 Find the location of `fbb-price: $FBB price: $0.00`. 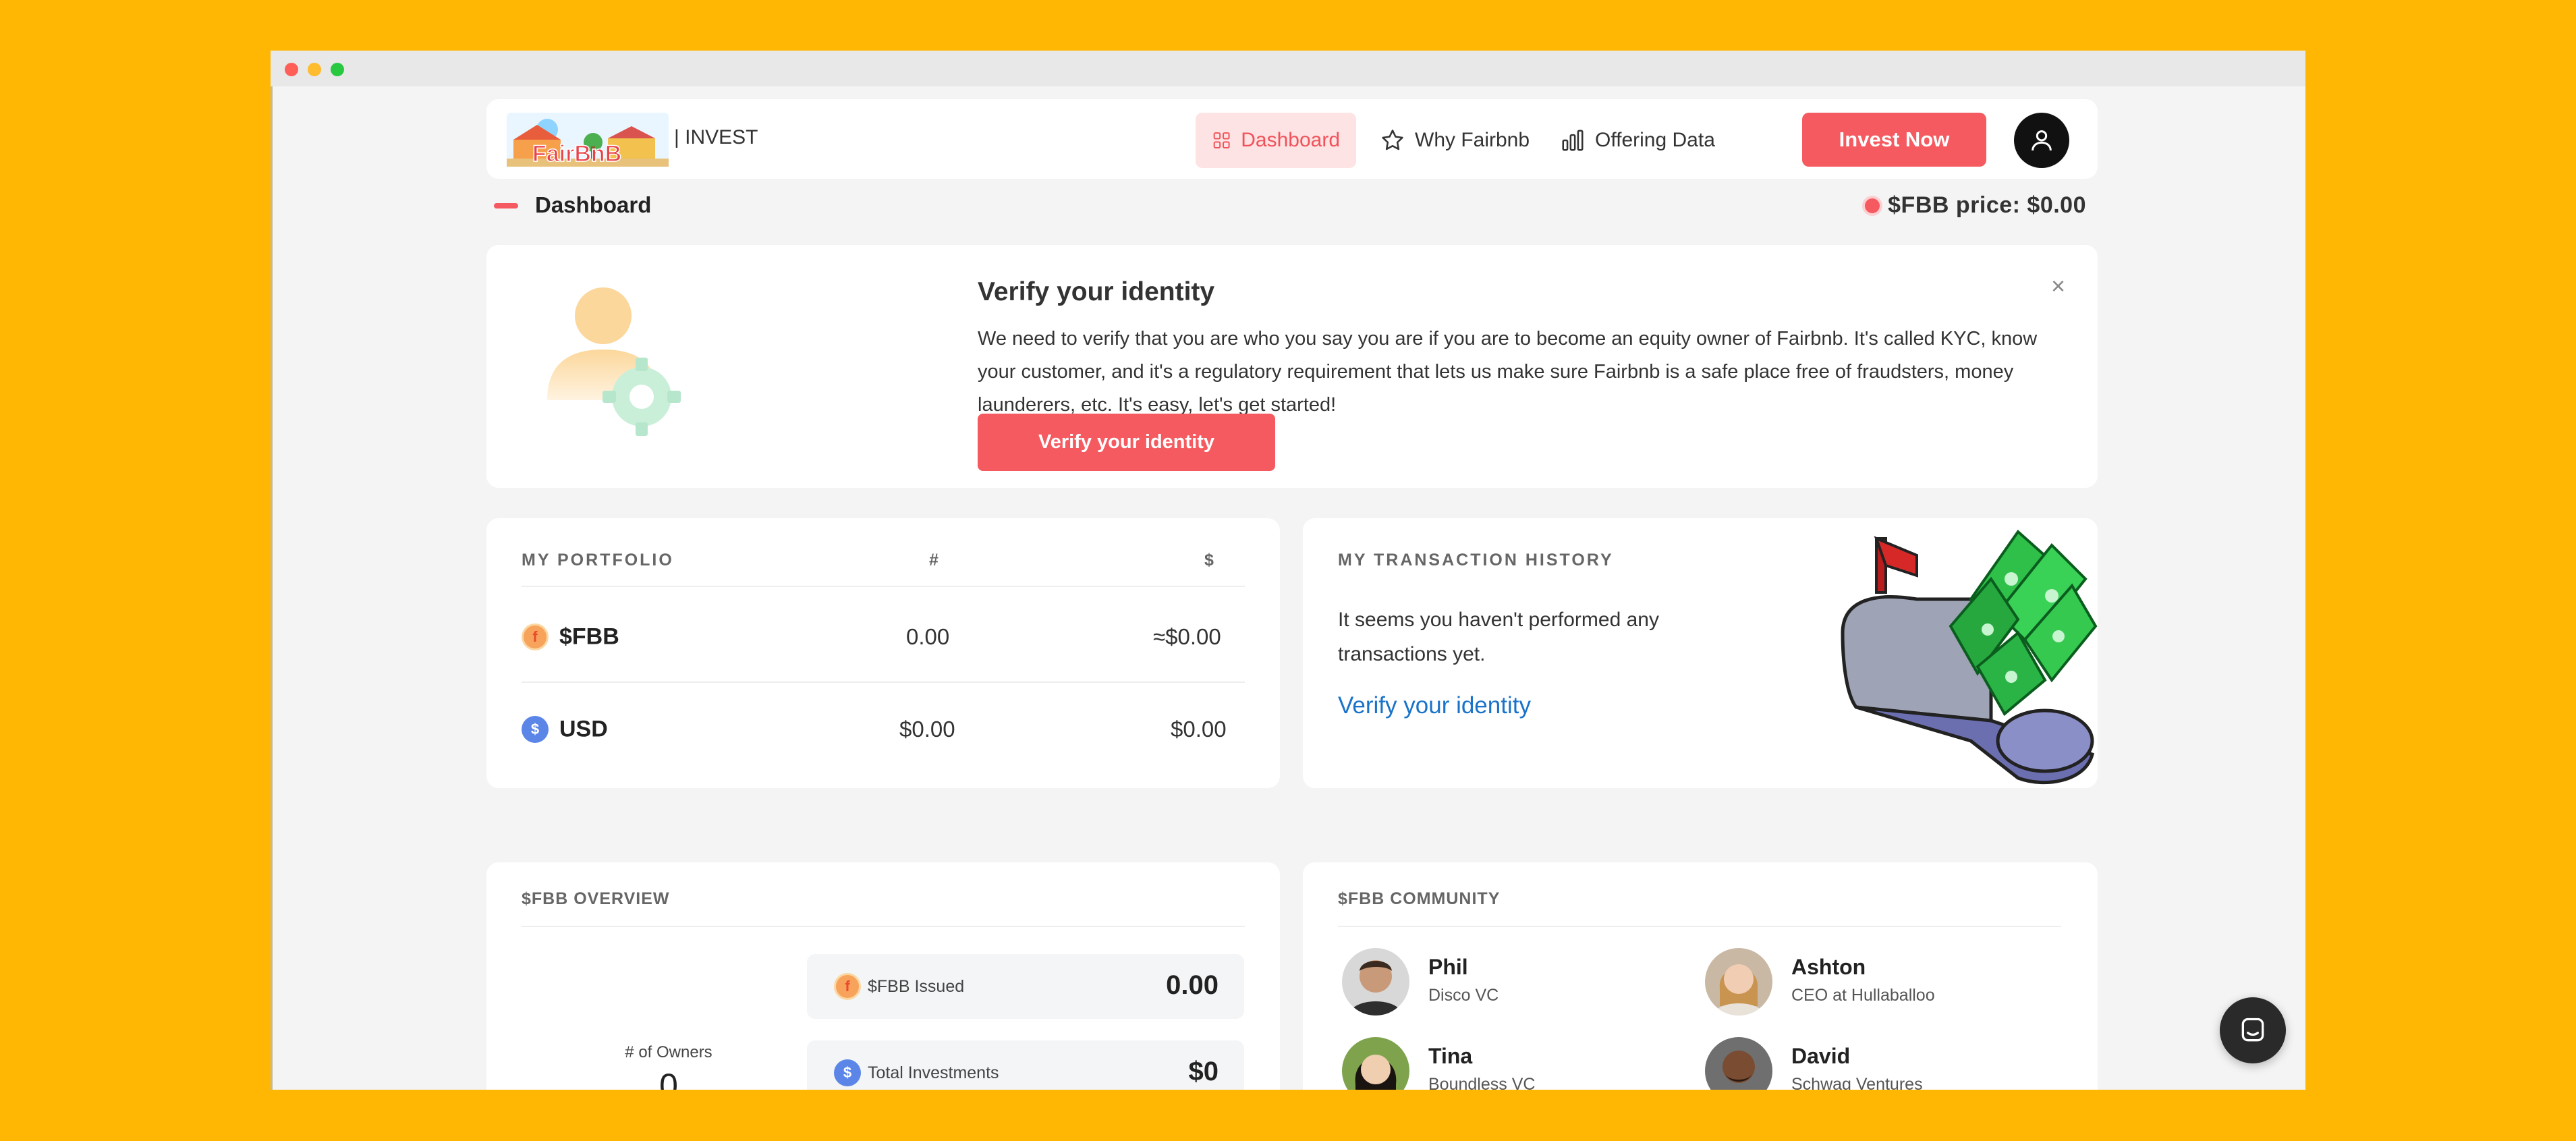

fbb-price: $FBB price: $0.00 is located at coordinates (1975, 206).